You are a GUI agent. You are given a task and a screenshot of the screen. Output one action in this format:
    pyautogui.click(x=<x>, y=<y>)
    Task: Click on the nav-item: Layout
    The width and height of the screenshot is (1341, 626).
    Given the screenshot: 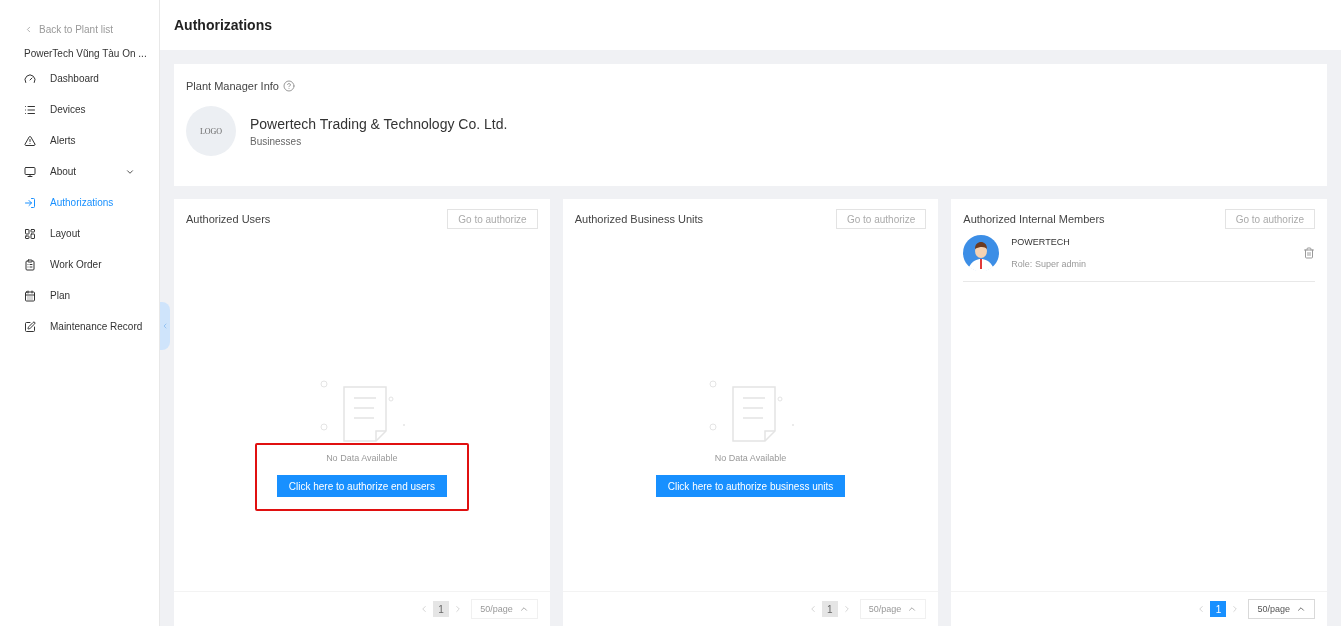 What is the action you would take?
    pyautogui.click(x=79, y=233)
    